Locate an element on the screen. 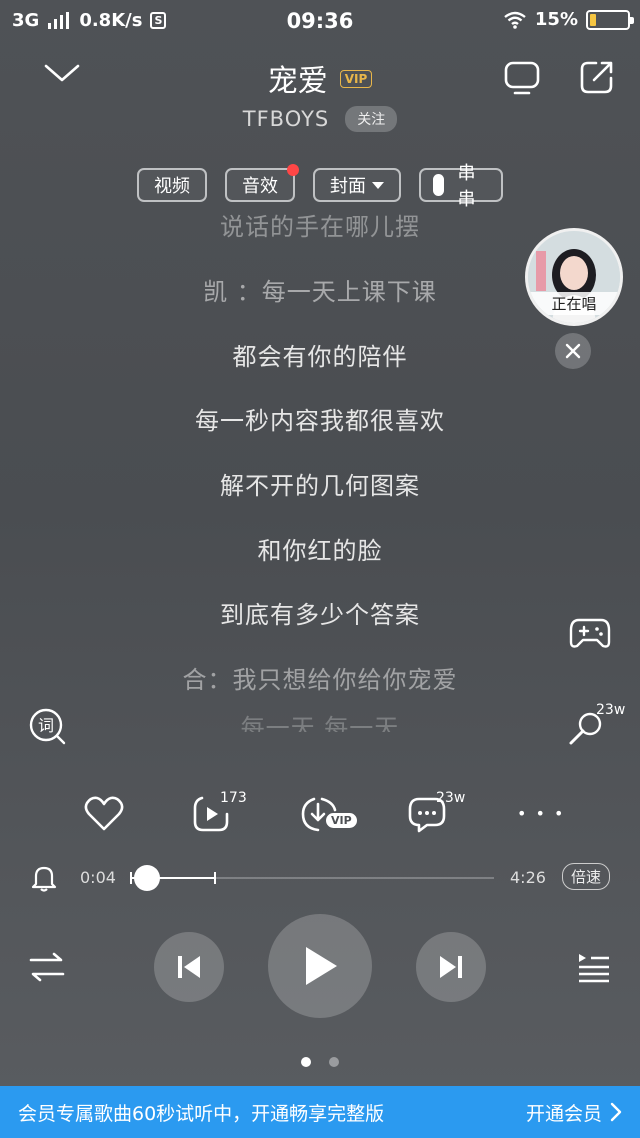  video-chip: 视频 is located at coordinates (172, 185).